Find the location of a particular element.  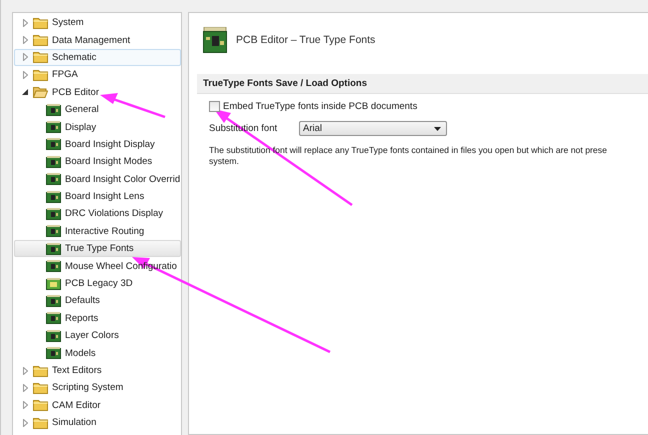

tree-item: Display is located at coordinates (97, 127).